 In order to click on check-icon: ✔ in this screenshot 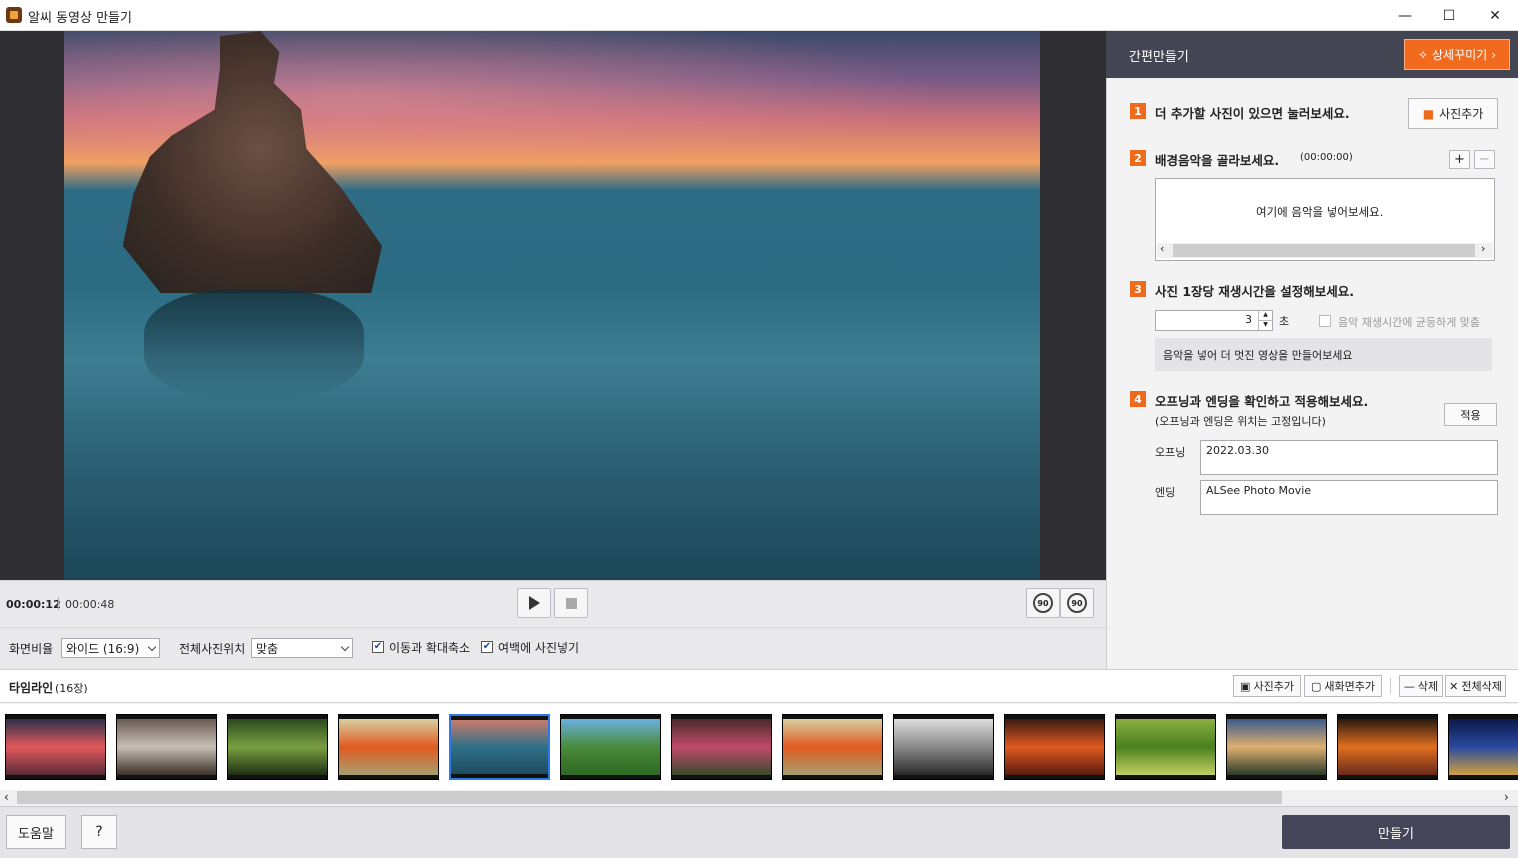, I will do `click(487, 646)`.